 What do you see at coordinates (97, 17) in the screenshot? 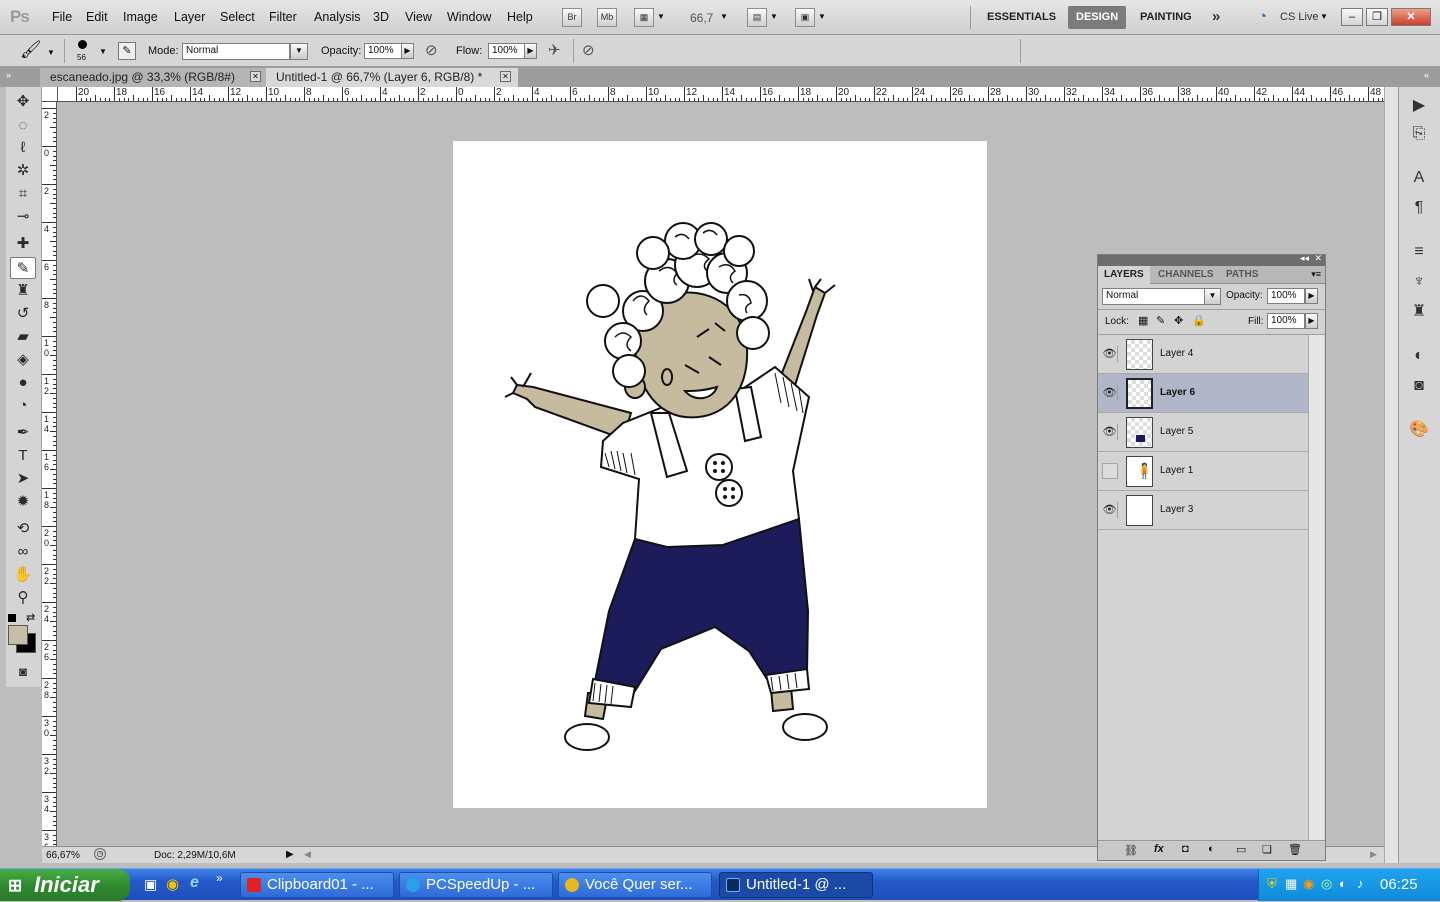
I see `menu-edit: Edit` at bounding box center [97, 17].